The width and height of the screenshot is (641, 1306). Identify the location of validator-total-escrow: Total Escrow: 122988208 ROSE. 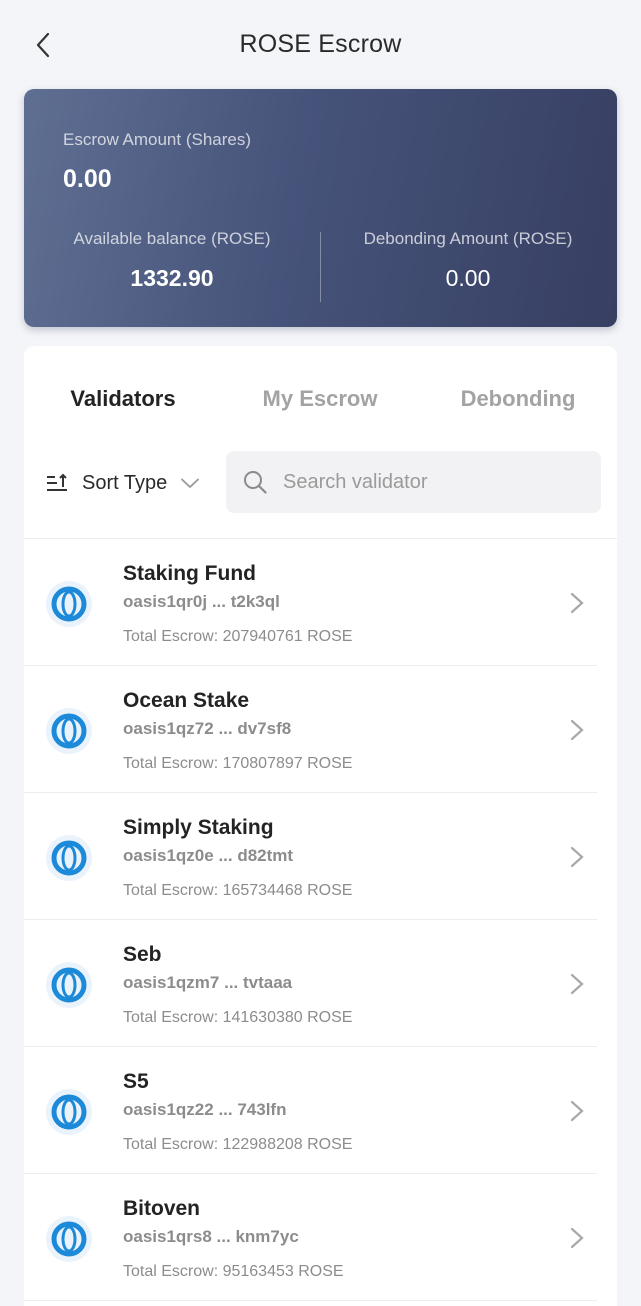
(238, 1144).